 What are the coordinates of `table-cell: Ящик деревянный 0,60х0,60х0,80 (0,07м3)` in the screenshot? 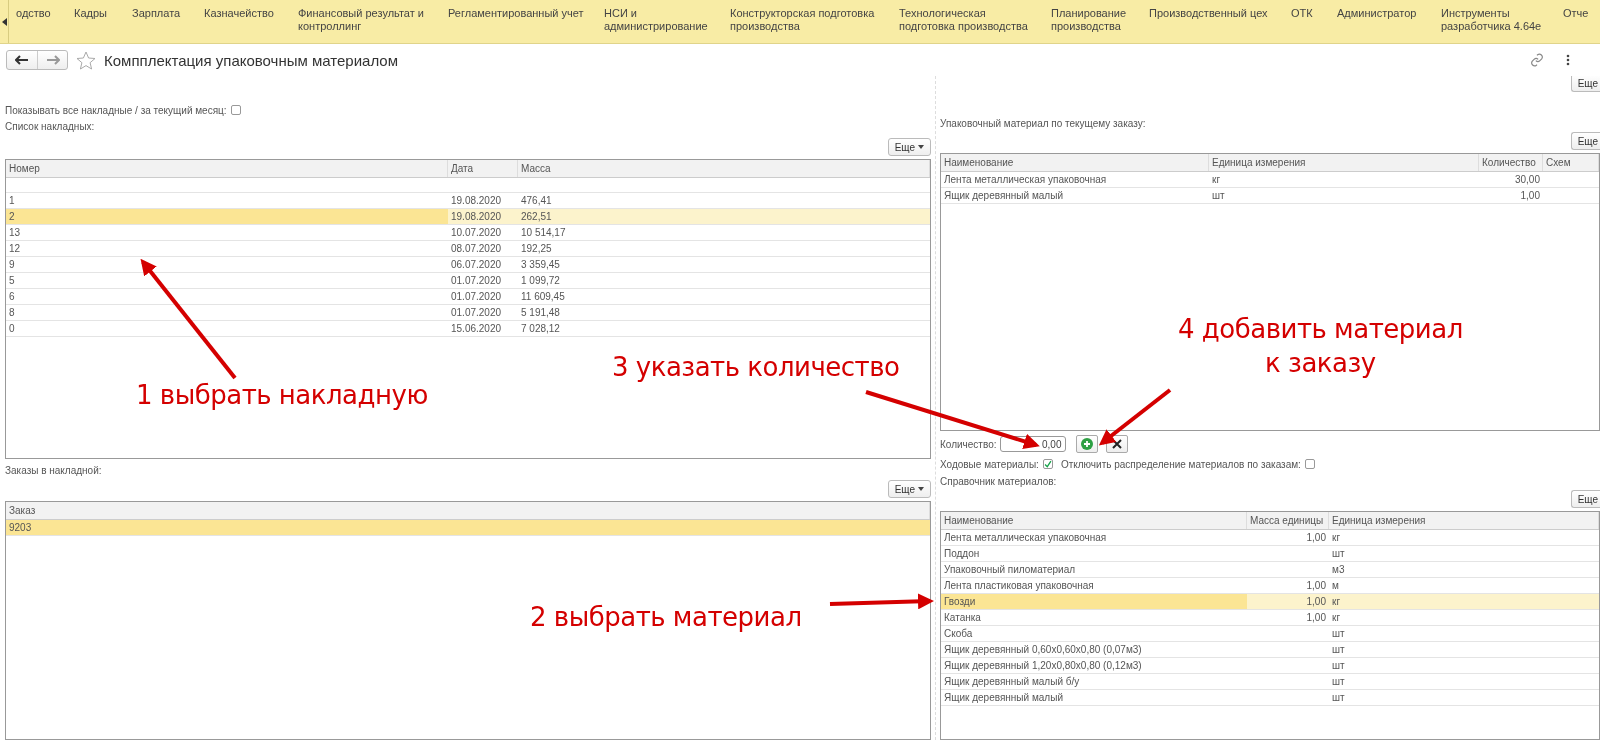 It's located at (1094, 649).